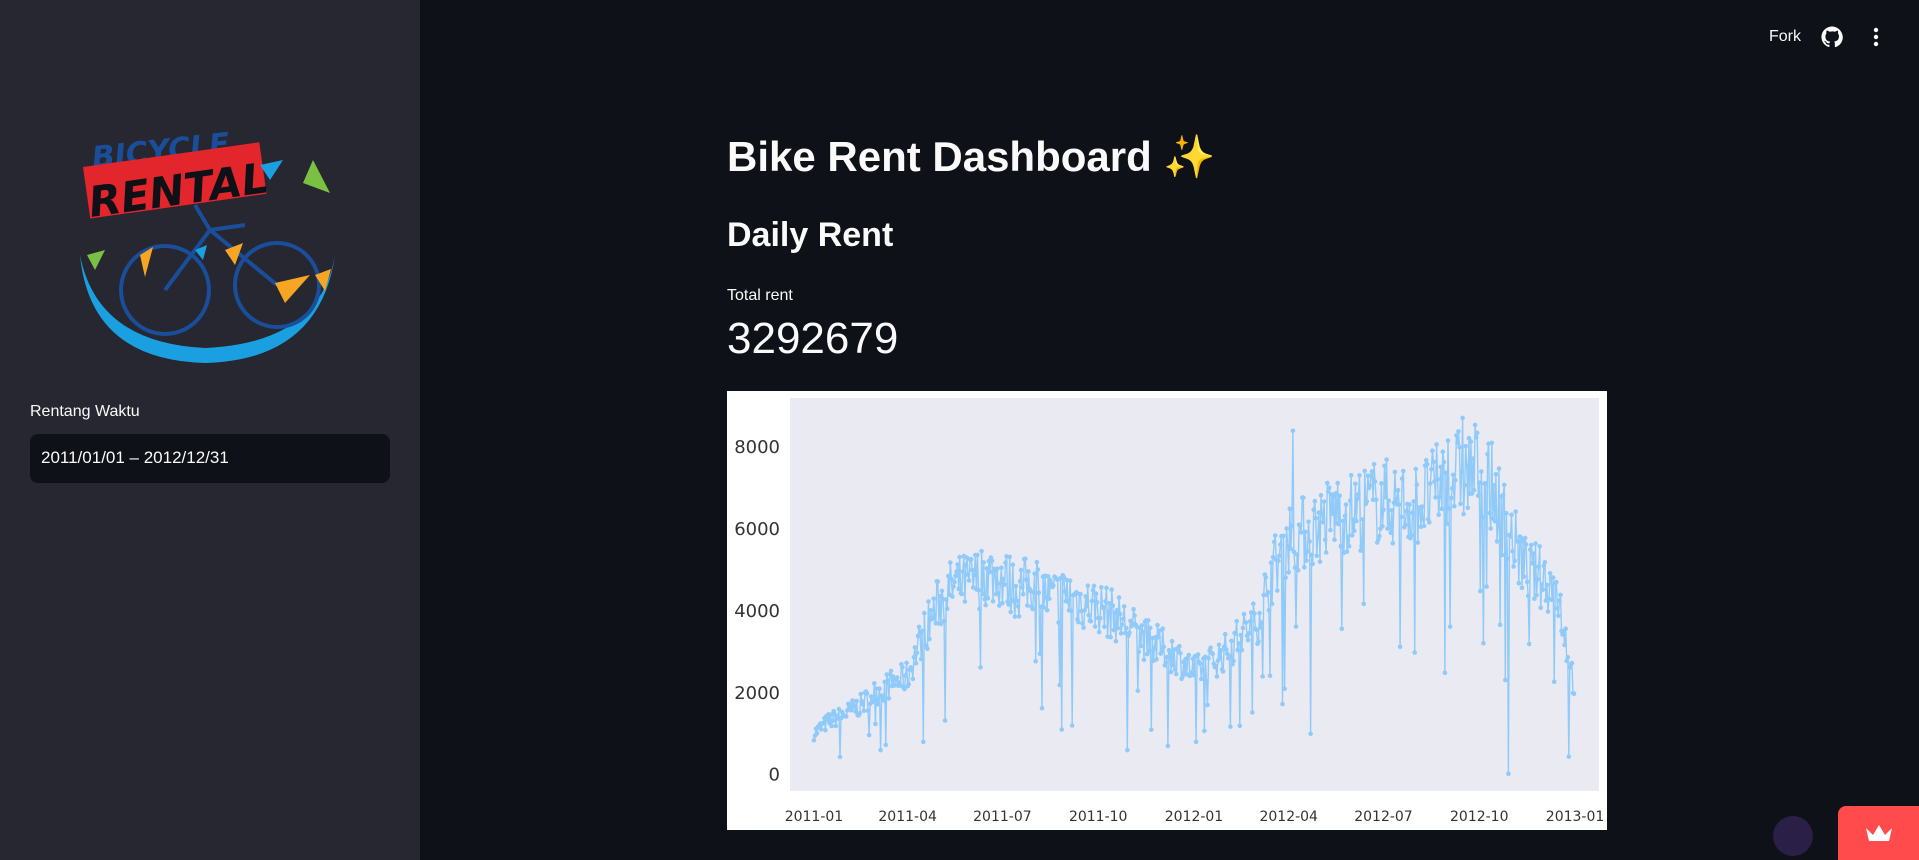  Describe the element at coordinates (907, 817) in the screenshot. I see `x-tick-label: 2011-04` at that location.